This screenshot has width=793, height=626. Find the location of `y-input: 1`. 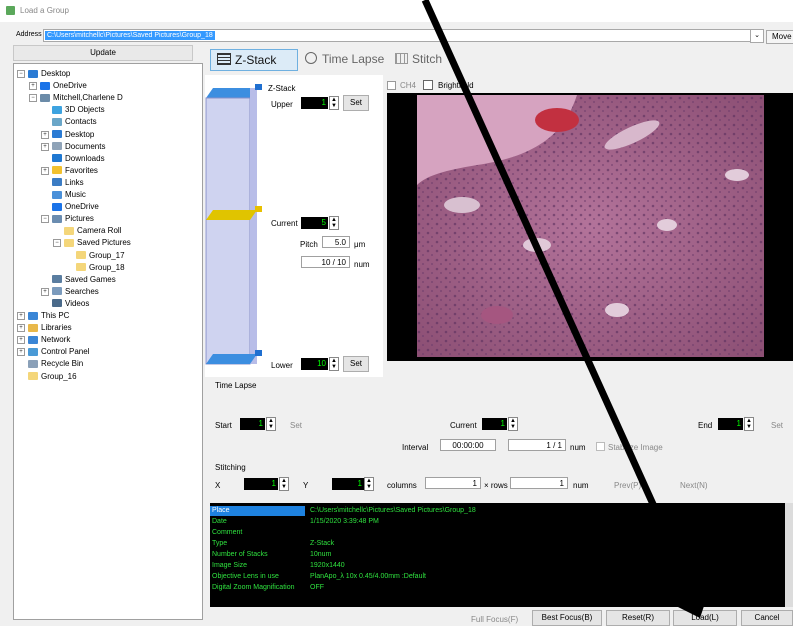

y-input: 1 is located at coordinates (348, 484).